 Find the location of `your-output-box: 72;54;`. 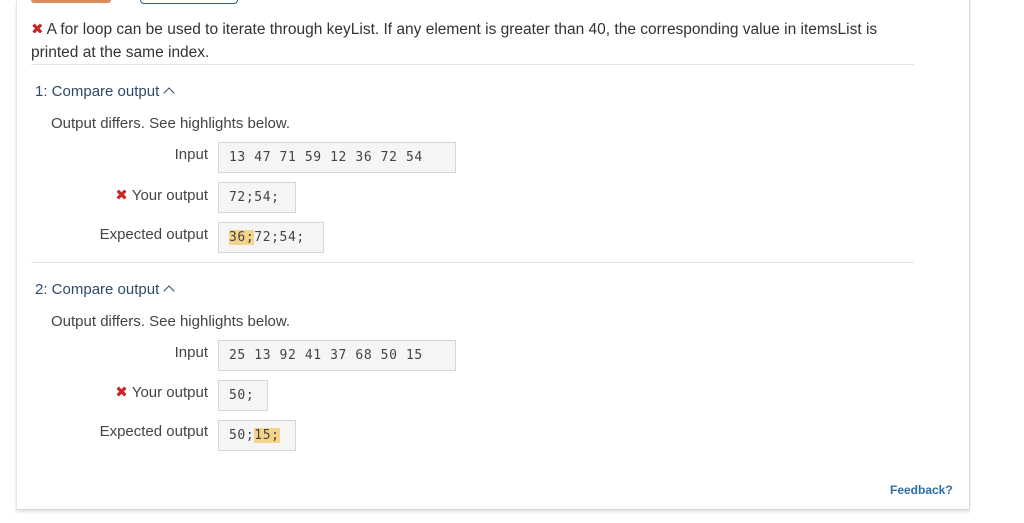

your-output-box: 72;54; is located at coordinates (257, 197).